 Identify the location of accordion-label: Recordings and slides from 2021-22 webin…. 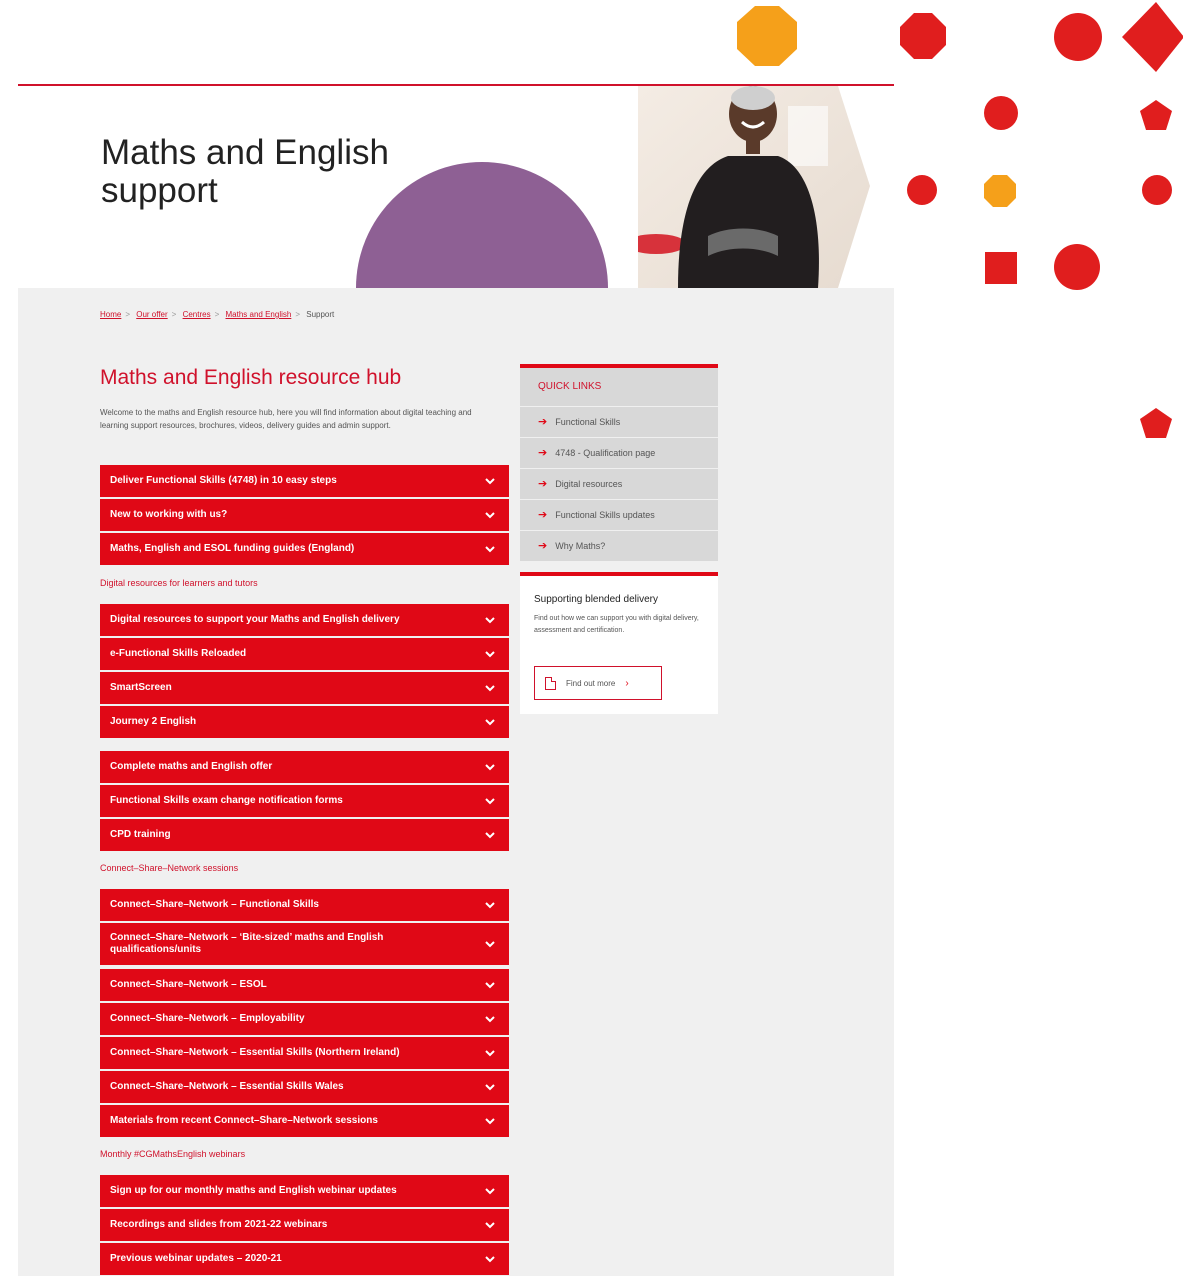
(219, 1224).